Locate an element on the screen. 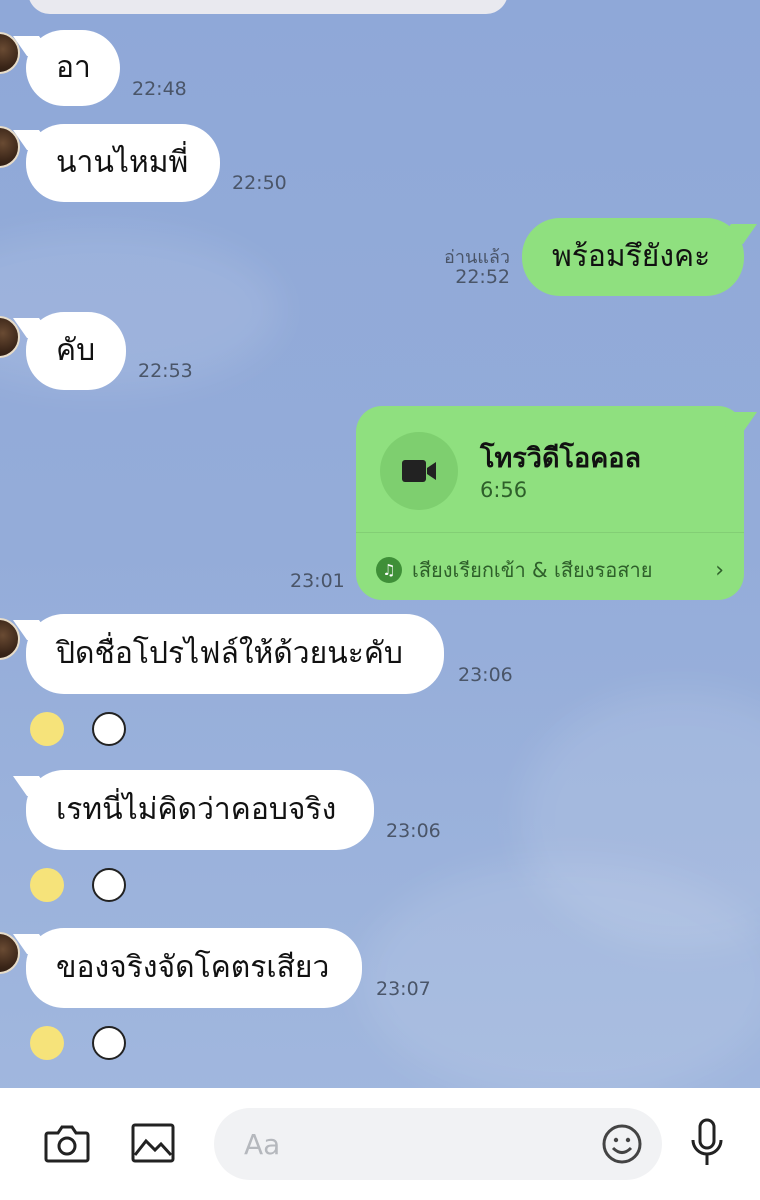 Image resolution: width=760 pixels, height=1200 pixels. message-time: 22:50 is located at coordinates (259, 183).